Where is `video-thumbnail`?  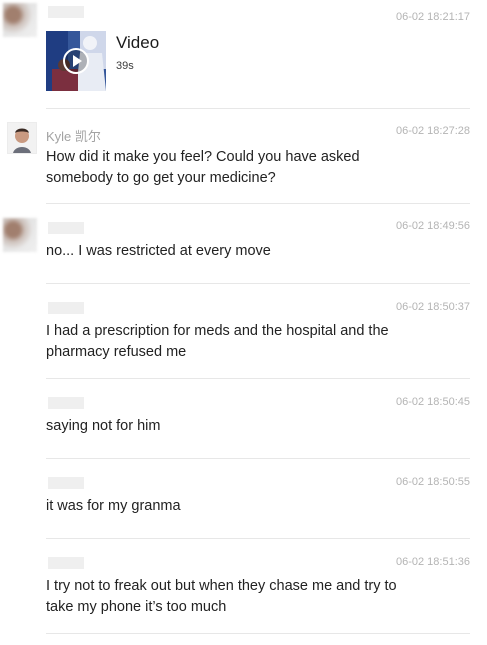 video-thumbnail is located at coordinates (76, 61).